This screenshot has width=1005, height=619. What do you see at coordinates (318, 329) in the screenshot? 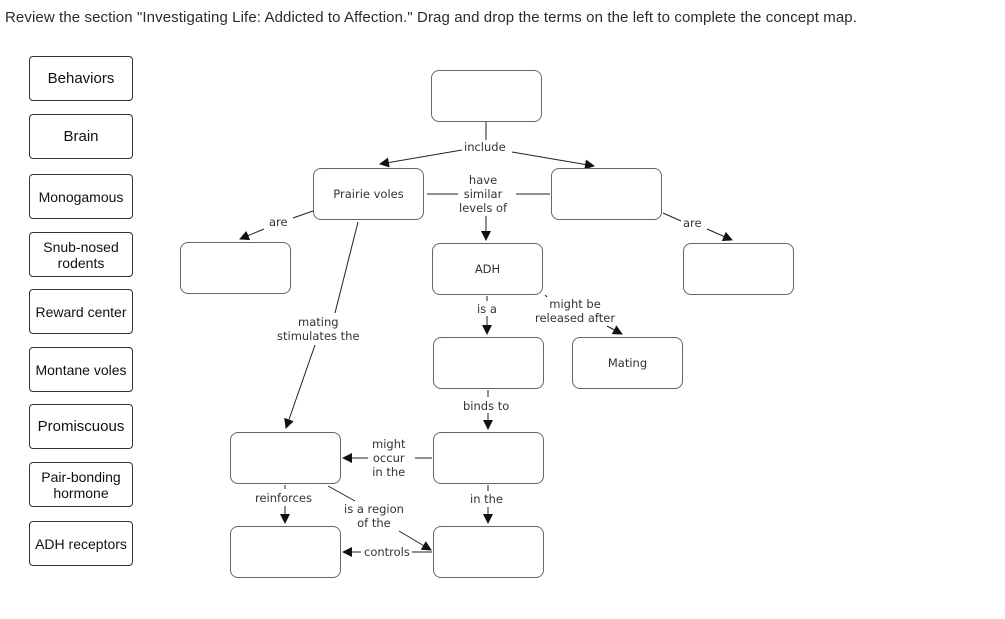
I see `label-mating-stimulates: mating stimulates the` at bounding box center [318, 329].